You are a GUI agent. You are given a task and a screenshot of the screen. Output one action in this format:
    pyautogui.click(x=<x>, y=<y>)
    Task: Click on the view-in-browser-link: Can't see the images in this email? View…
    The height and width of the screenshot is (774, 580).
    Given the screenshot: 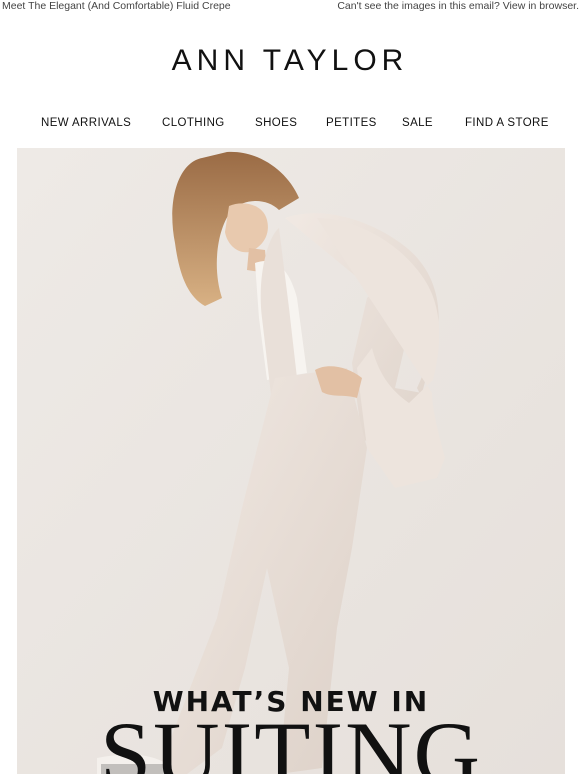 What is the action you would take?
    pyautogui.click(x=458, y=6)
    